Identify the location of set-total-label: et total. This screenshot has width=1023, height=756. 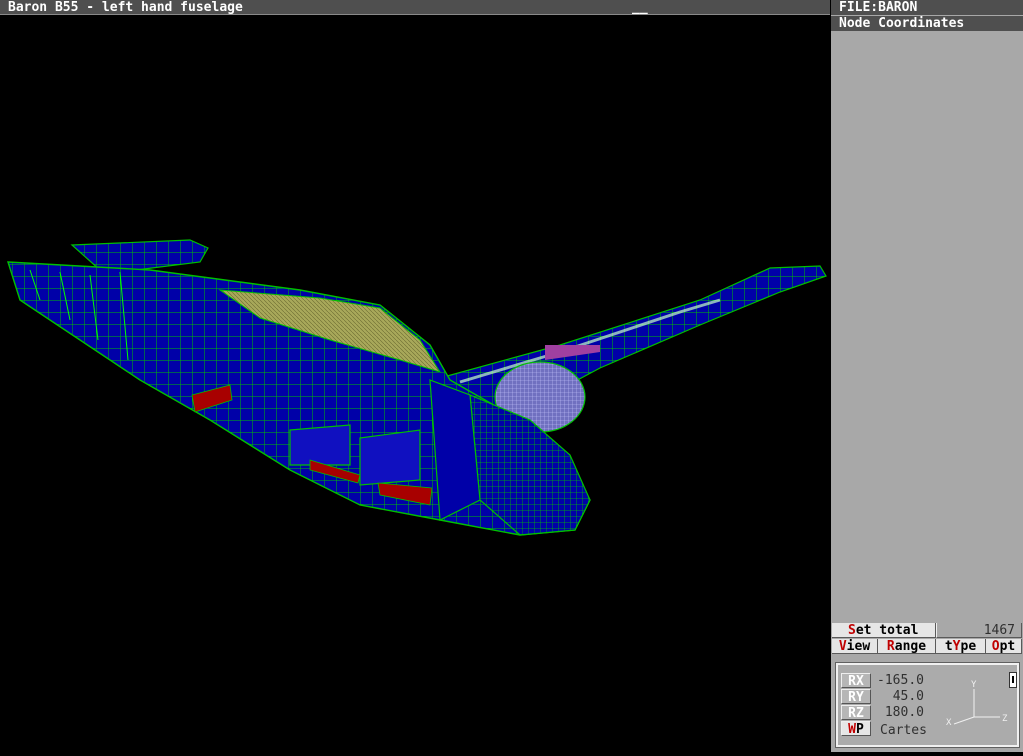
(887, 630).